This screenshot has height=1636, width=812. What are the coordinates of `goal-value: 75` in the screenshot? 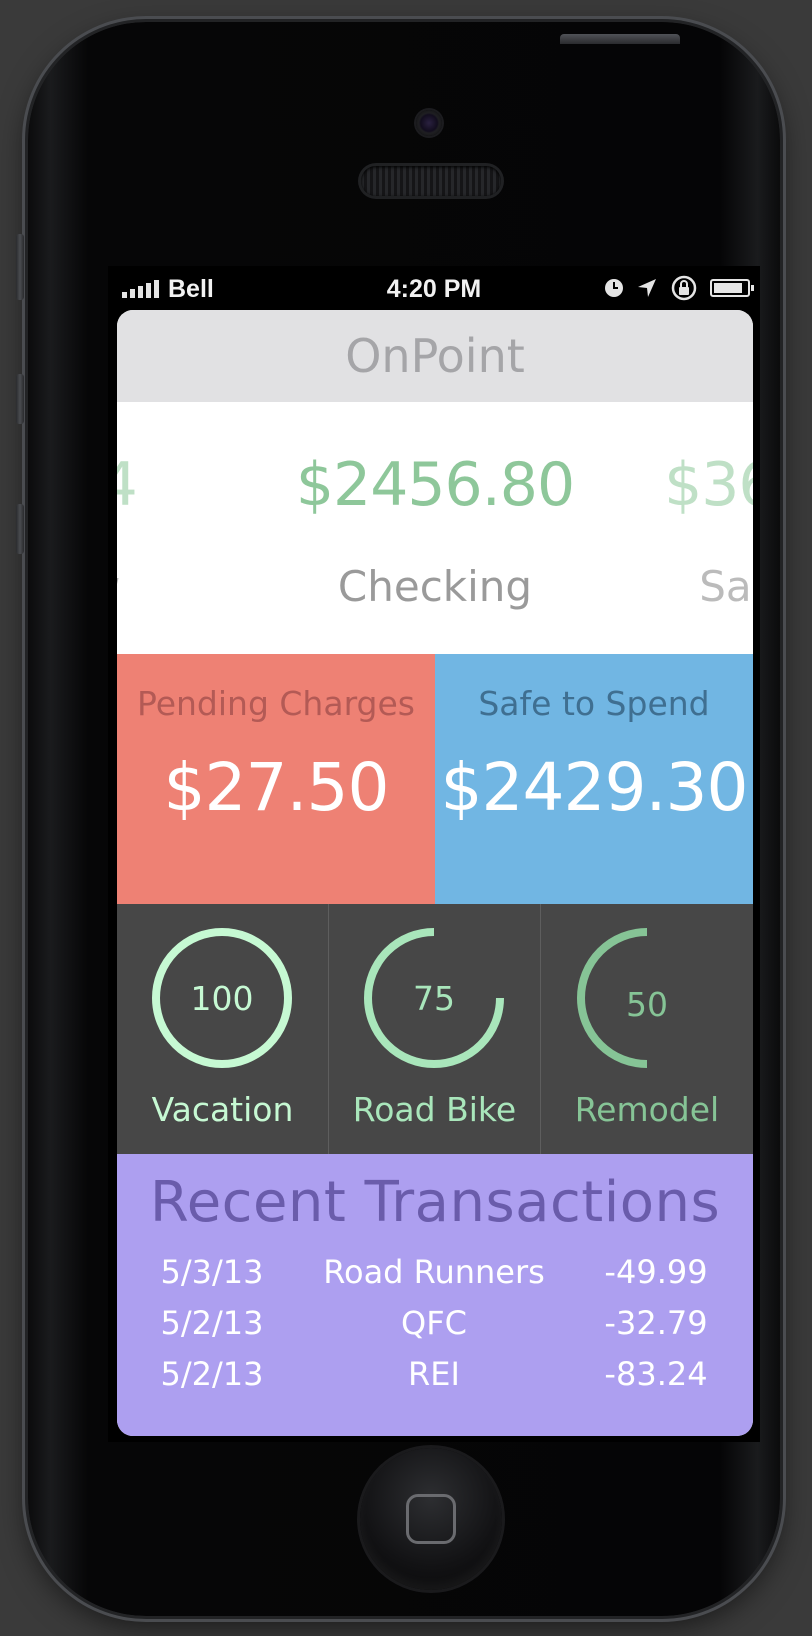 It's located at (434, 998).